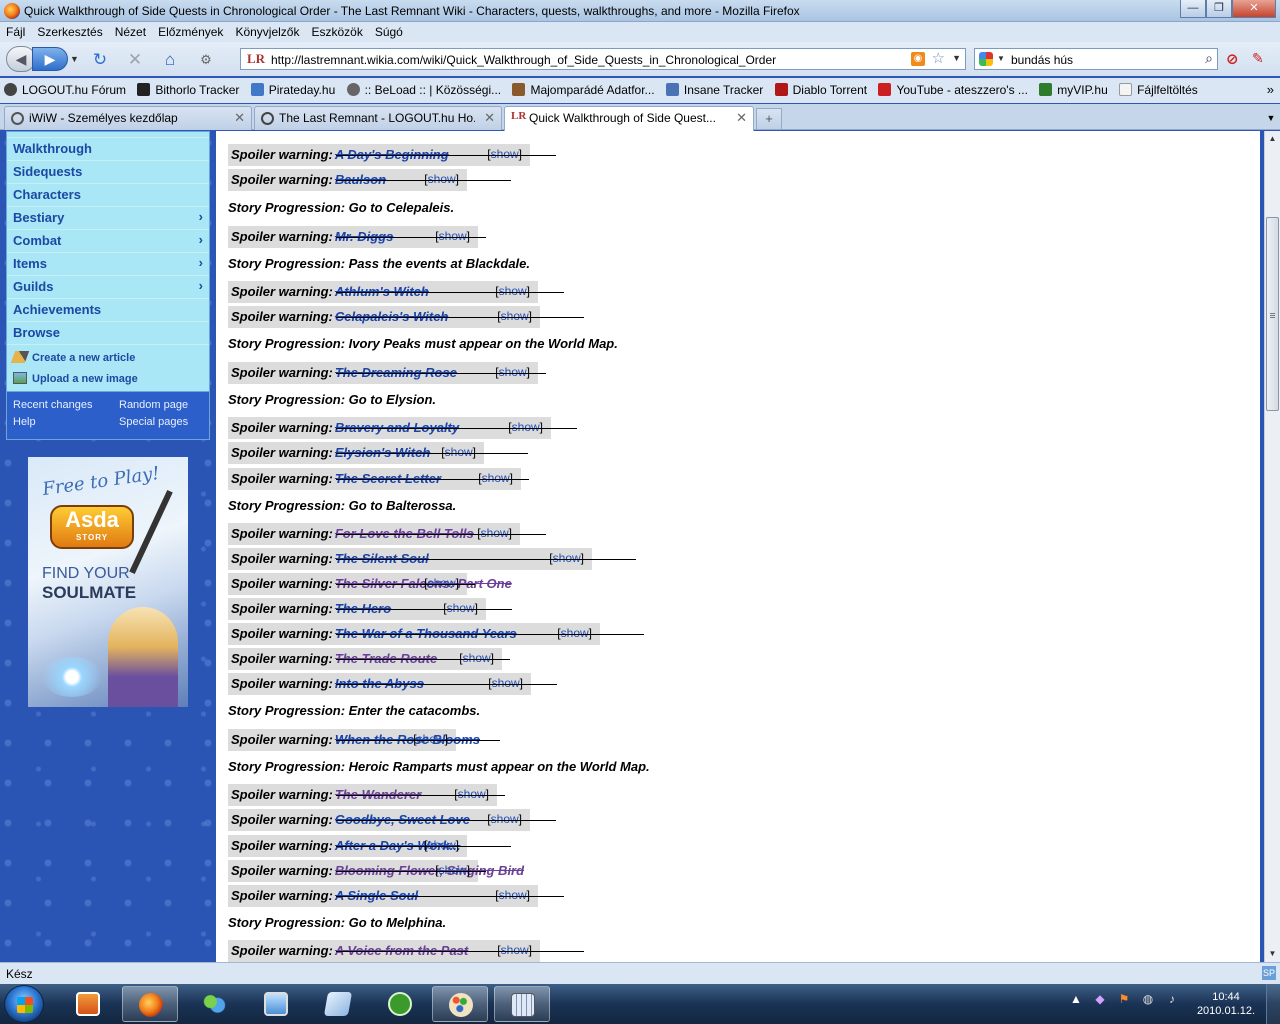 The image size is (1280, 1024). I want to click on bookmark-fajlfeltoltes: Fájlfeltöltés, so click(1158, 87).